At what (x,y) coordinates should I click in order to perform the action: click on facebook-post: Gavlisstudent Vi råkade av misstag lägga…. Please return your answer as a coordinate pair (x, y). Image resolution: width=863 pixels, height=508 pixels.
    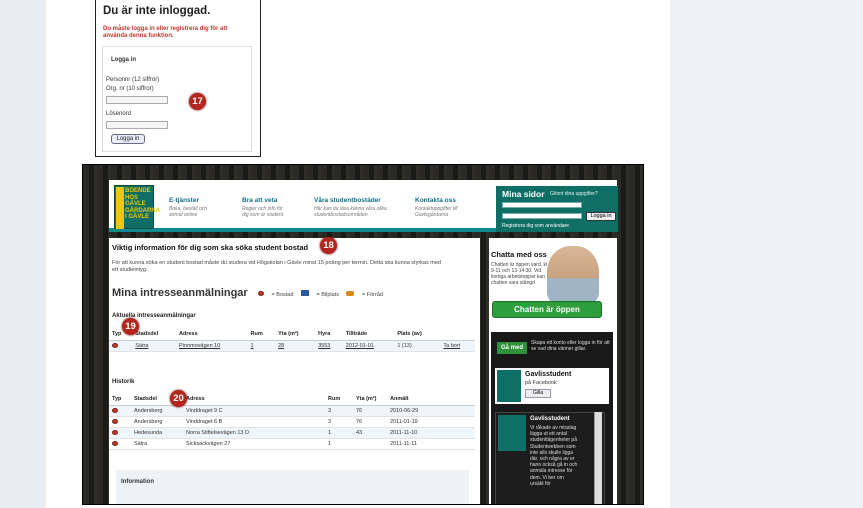
    Looking at the image, I should click on (550, 458).